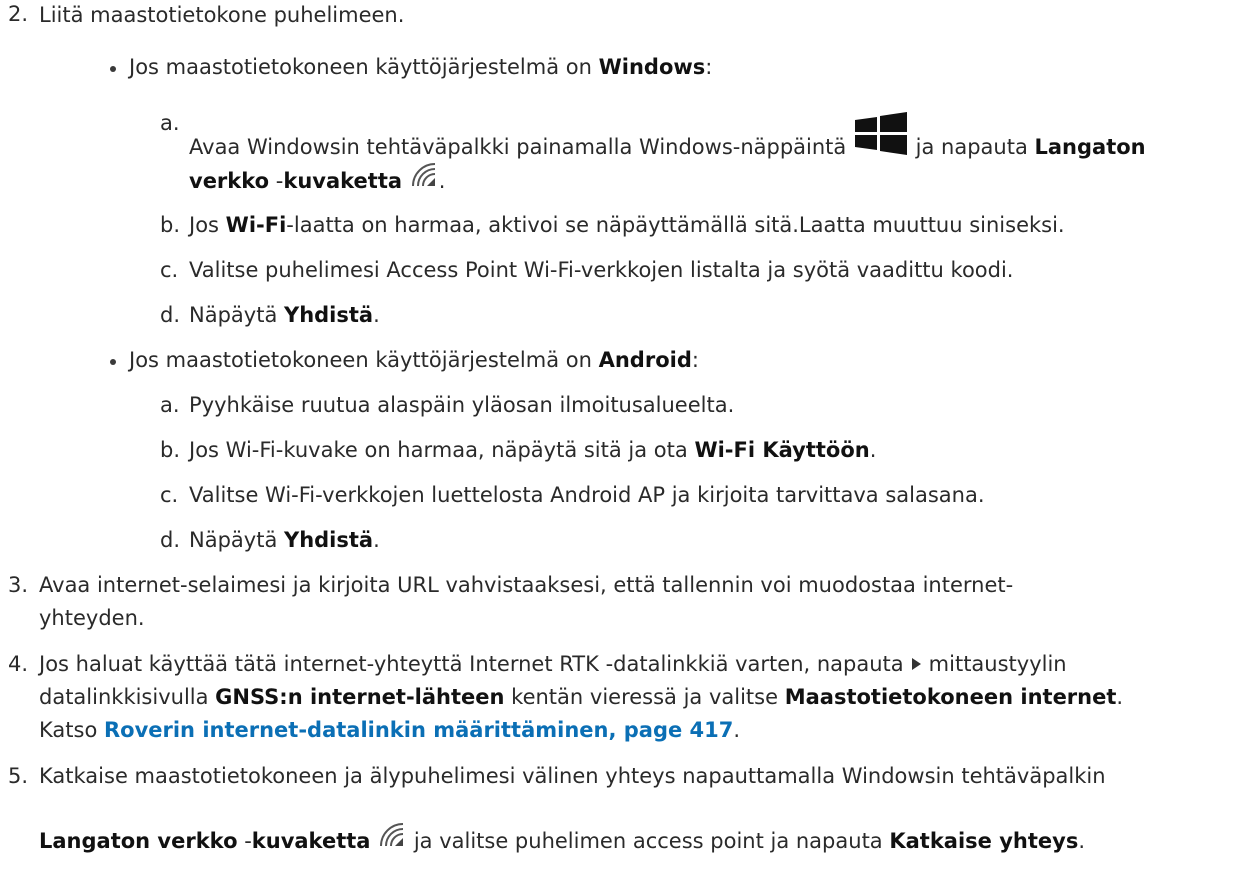  I want to click on bullet-android, so click(113, 362).